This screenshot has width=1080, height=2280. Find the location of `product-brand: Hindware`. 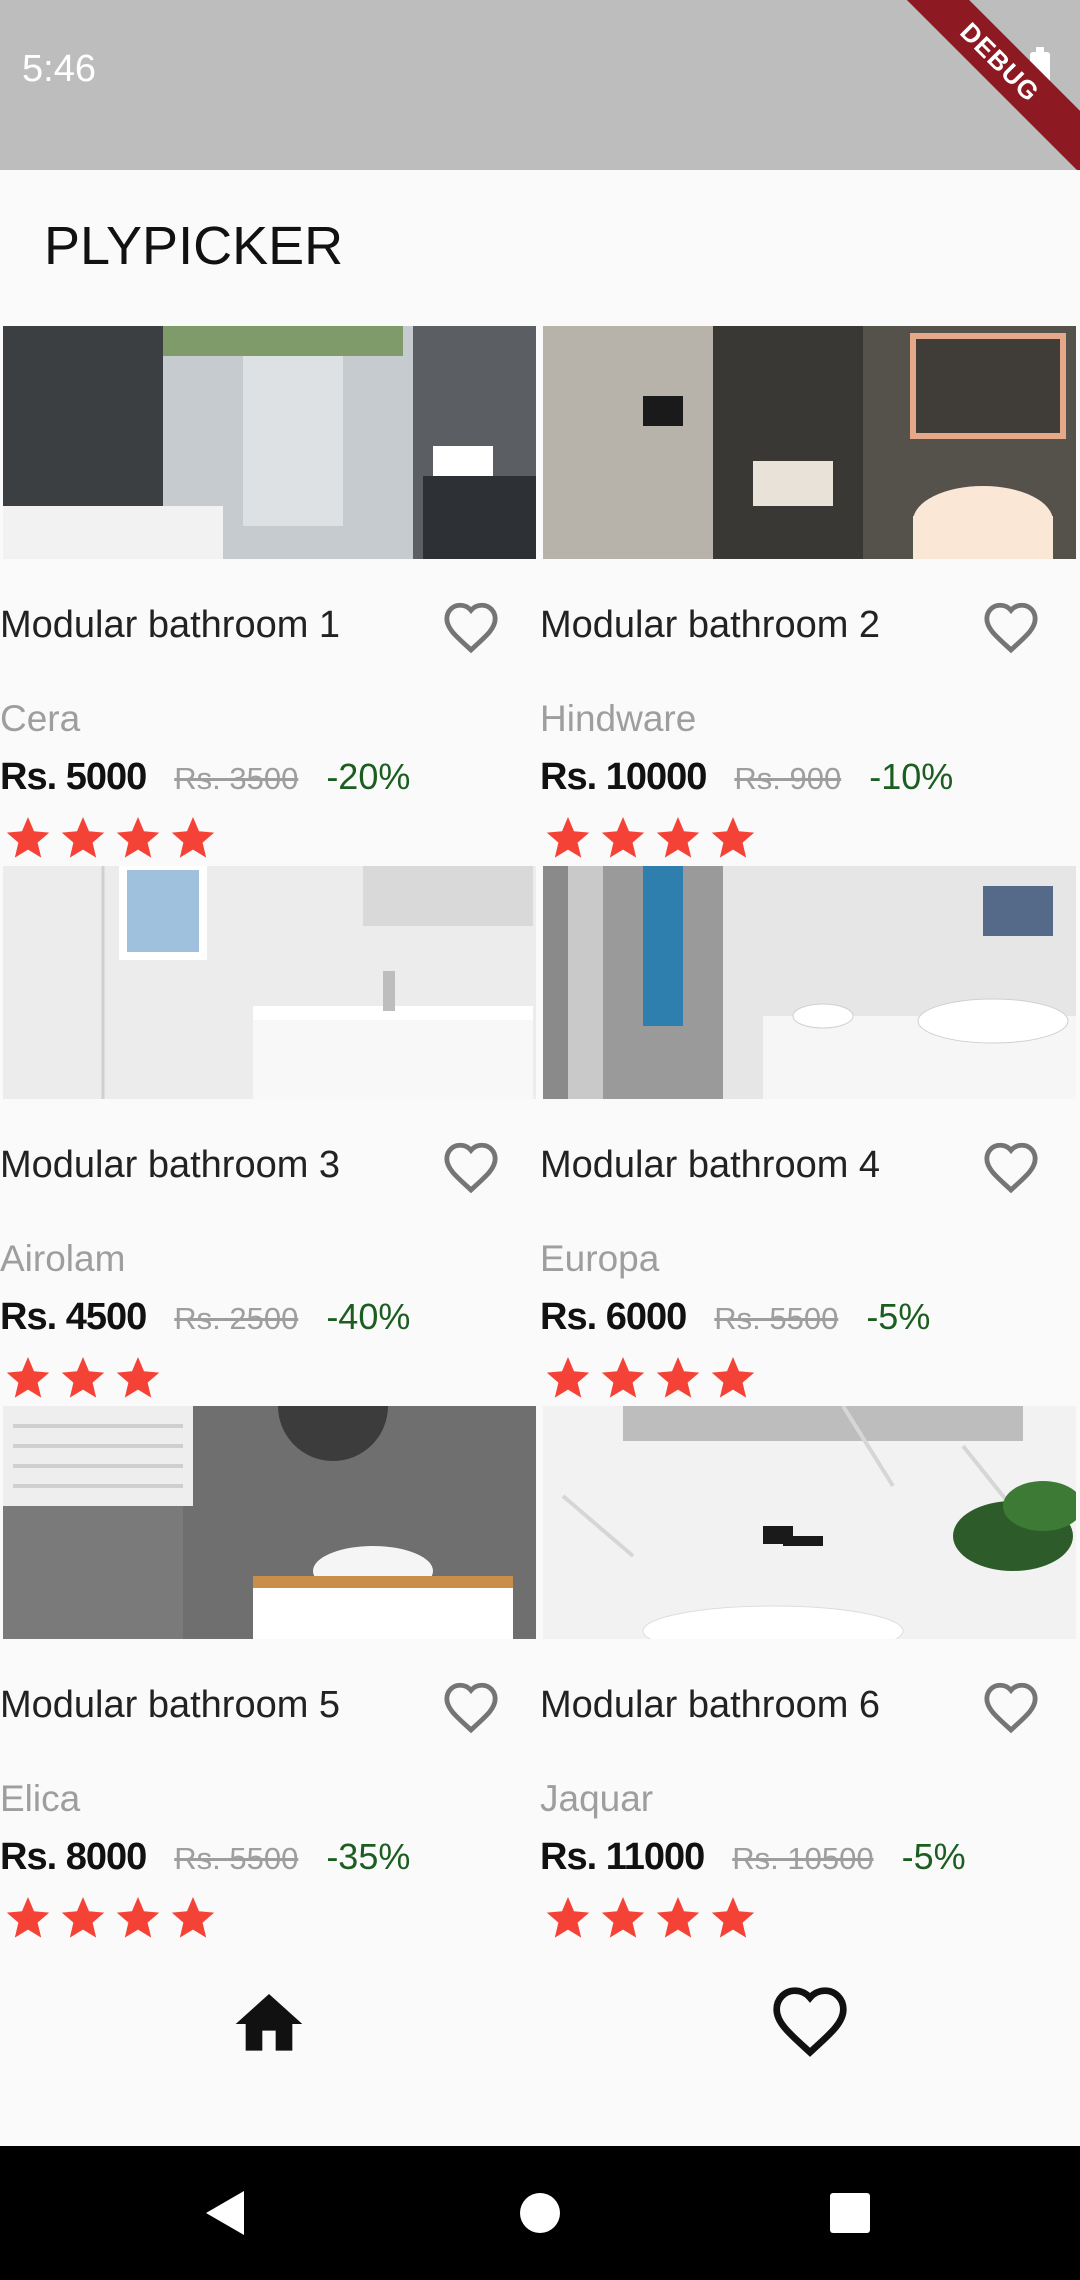

product-brand: Hindware is located at coordinates (618, 718).